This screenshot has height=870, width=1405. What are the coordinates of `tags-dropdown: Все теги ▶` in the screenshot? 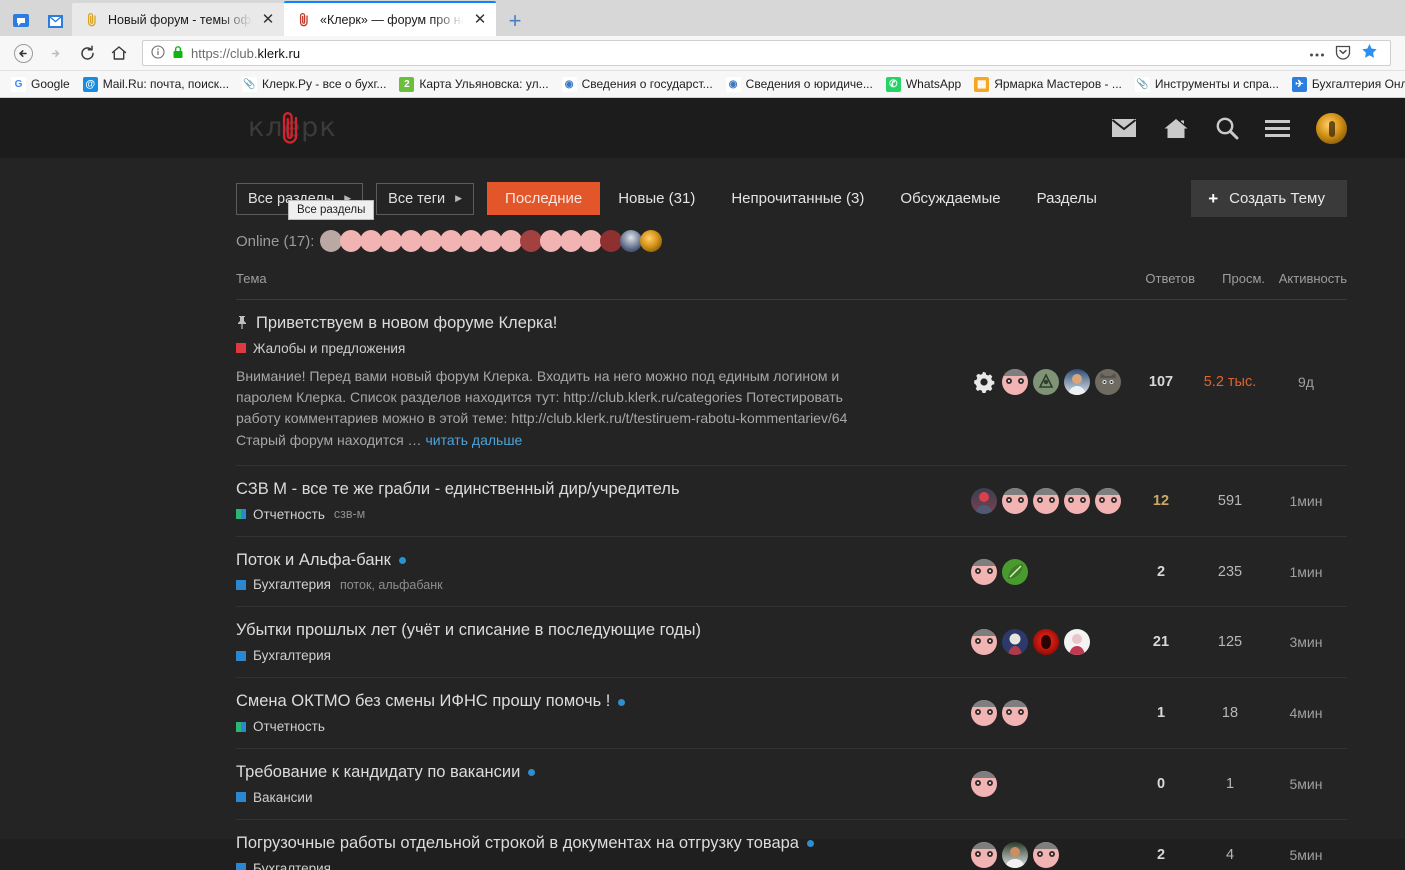 It's located at (425, 198).